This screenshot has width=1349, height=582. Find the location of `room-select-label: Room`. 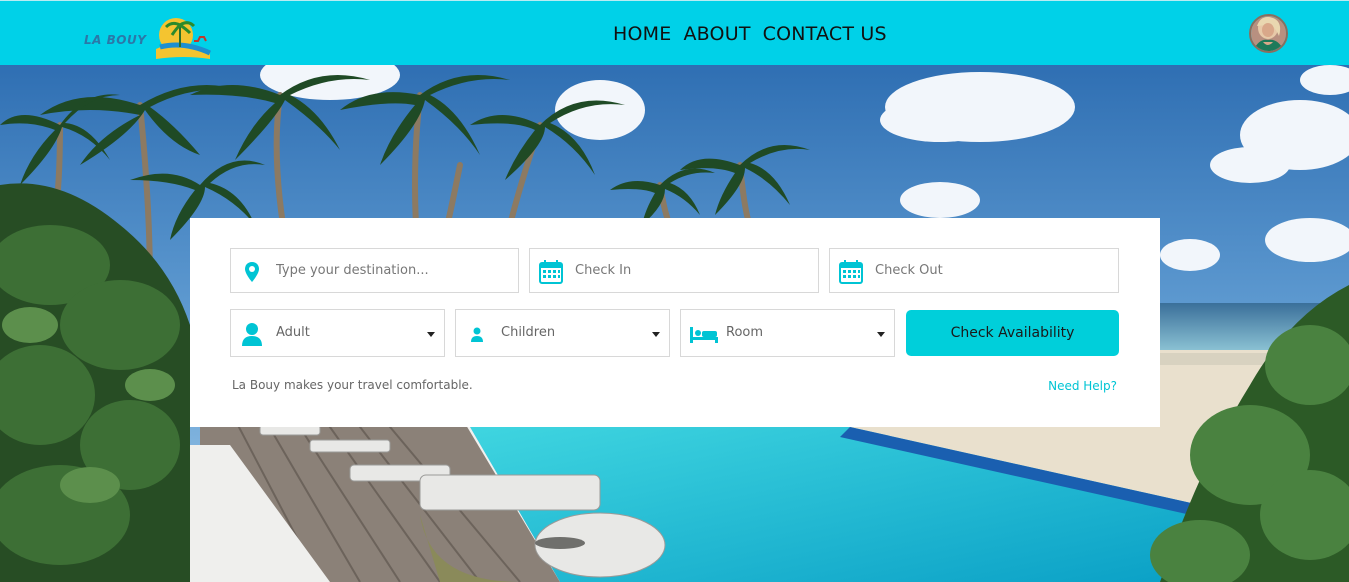

room-select-label: Room is located at coordinates (745, 332).